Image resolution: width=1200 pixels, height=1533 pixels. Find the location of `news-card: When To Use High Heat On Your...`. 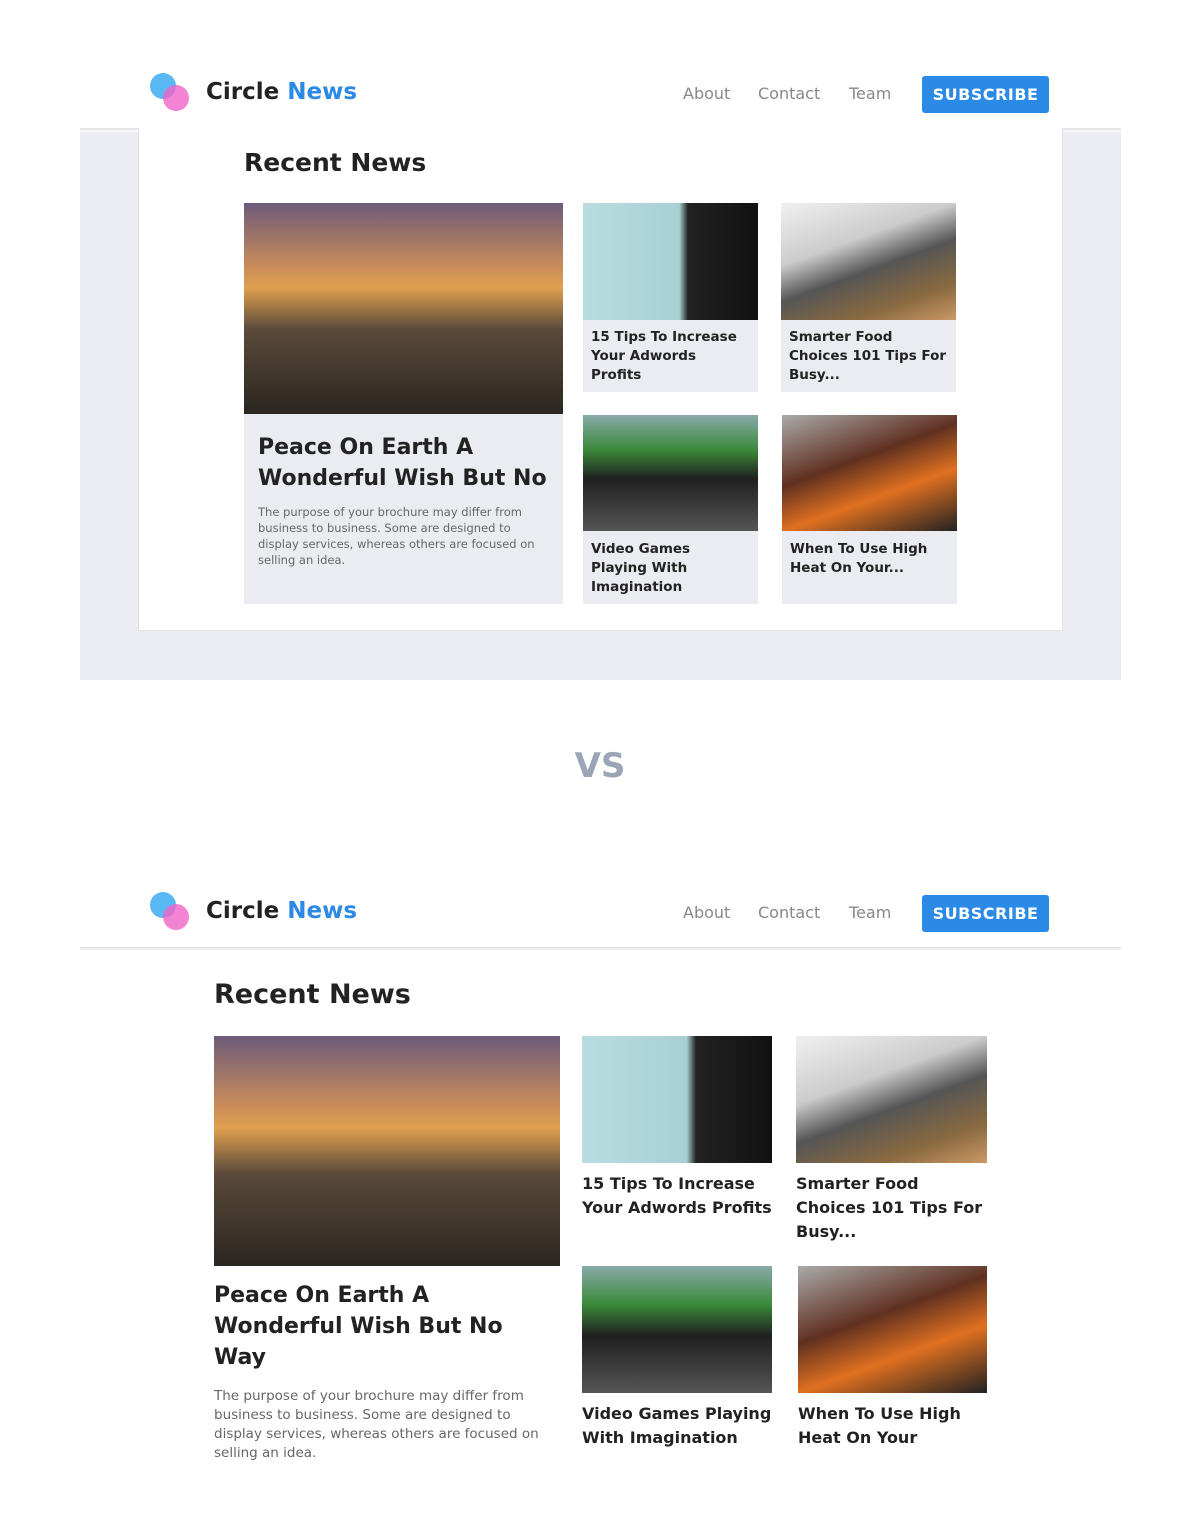

news-card: When To Use High Heat On Your... is located at coordinates (869, 509).